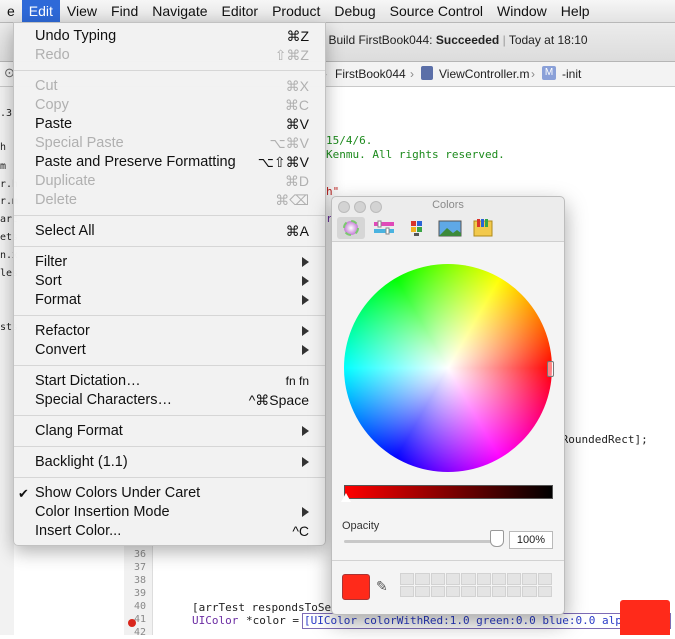  What do you see at coordinates (11, 11) in the screenshot?
I see `menu-partial-xcode: e` at bounding box center [11, 11].